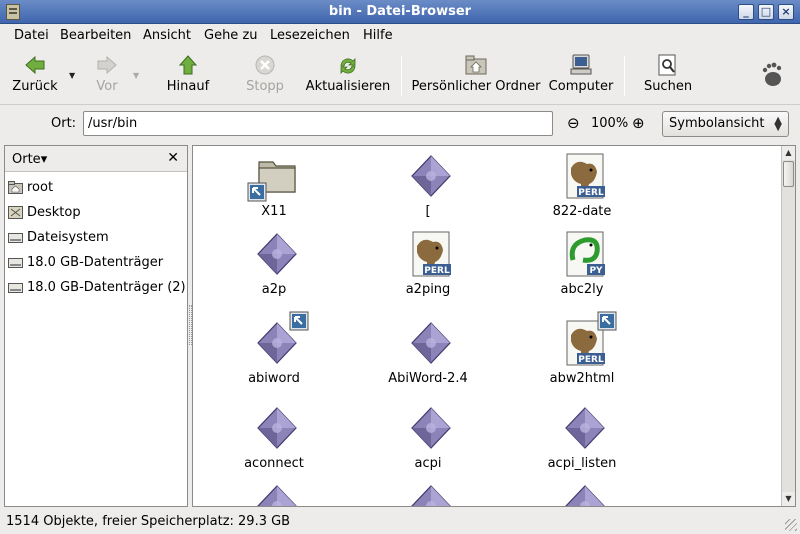 The height and width of the screenshot is (534, 800). What do you see at coordinates (96, 238) in the screenshot?
I see `sidebar-item-filesystem: Dateisystem` at bounding box center [96, 238].